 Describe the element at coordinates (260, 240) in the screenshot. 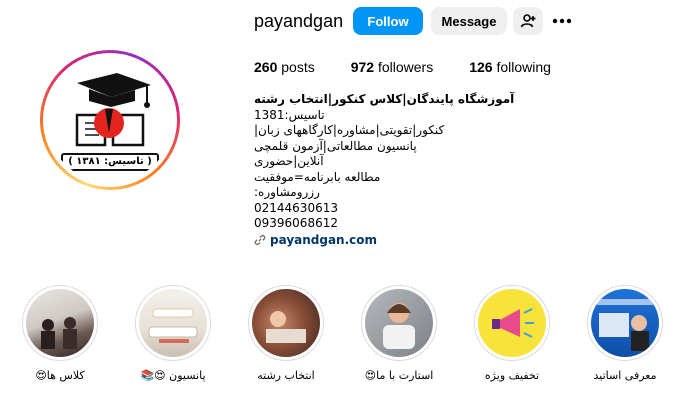

I see `link-icon` at that location.